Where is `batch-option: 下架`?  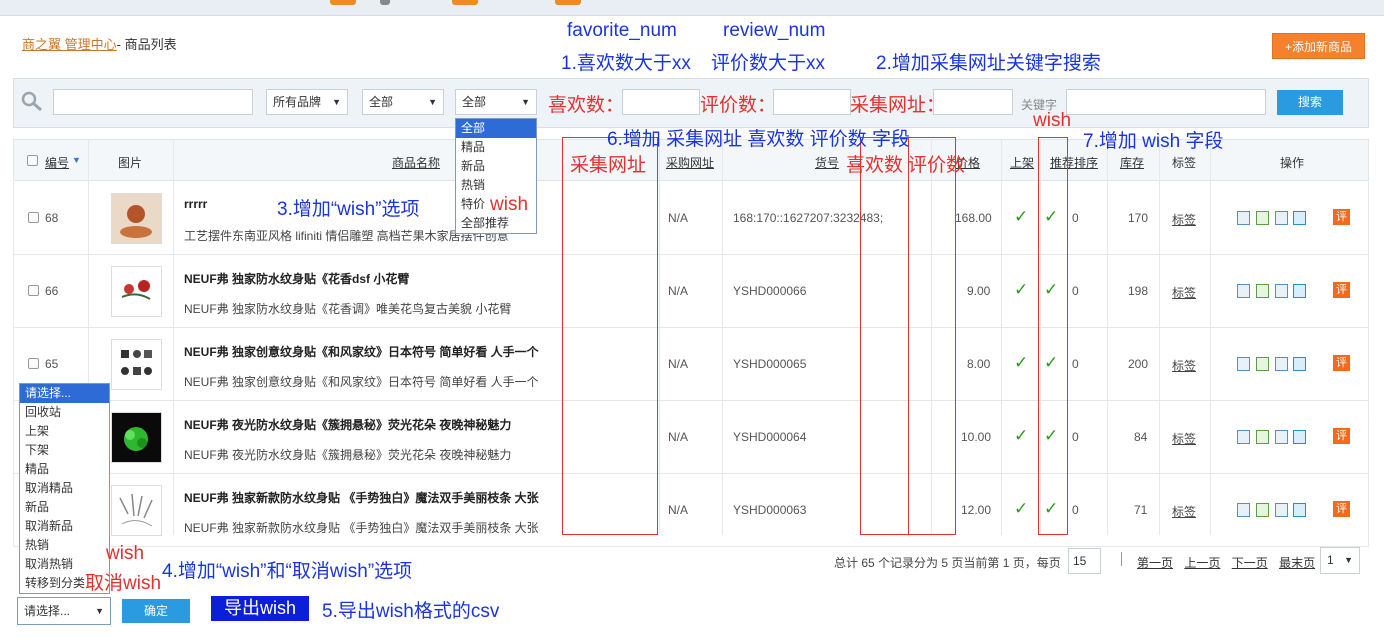
batch-option: 下架 is located at coordinates (64, 450).